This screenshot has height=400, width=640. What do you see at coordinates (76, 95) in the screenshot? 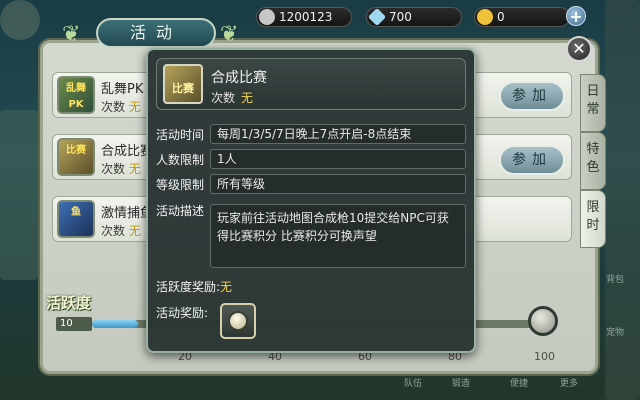
I see `activity-pk-icon: 乱舞PK` at bounding box center [76, 95].